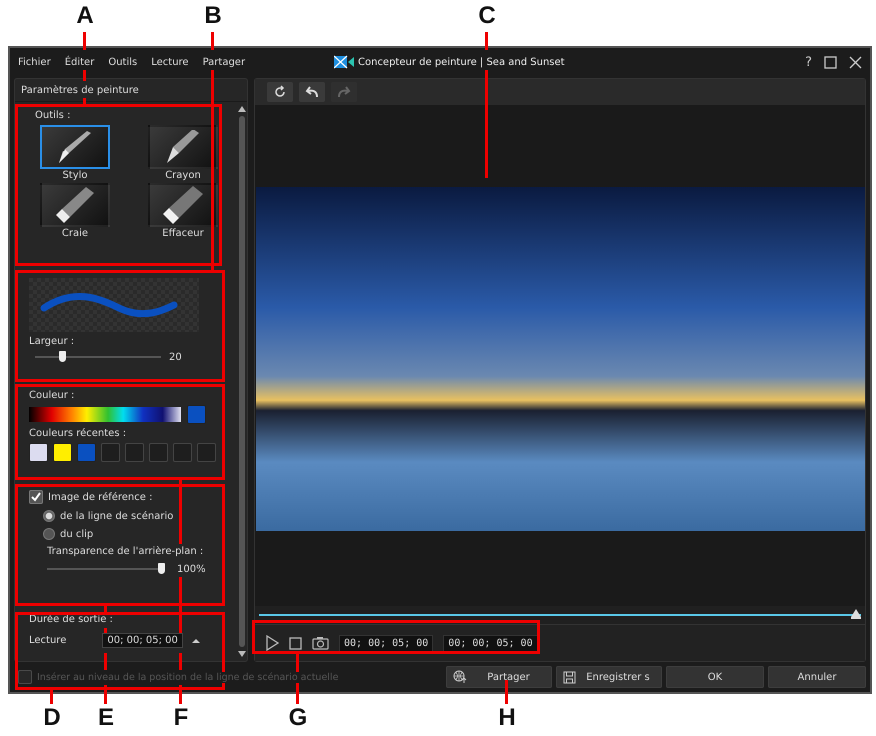 The width and height of the screenshot is (876, 736). I want to click on tool-label: Effaceur, so click(183, 233).